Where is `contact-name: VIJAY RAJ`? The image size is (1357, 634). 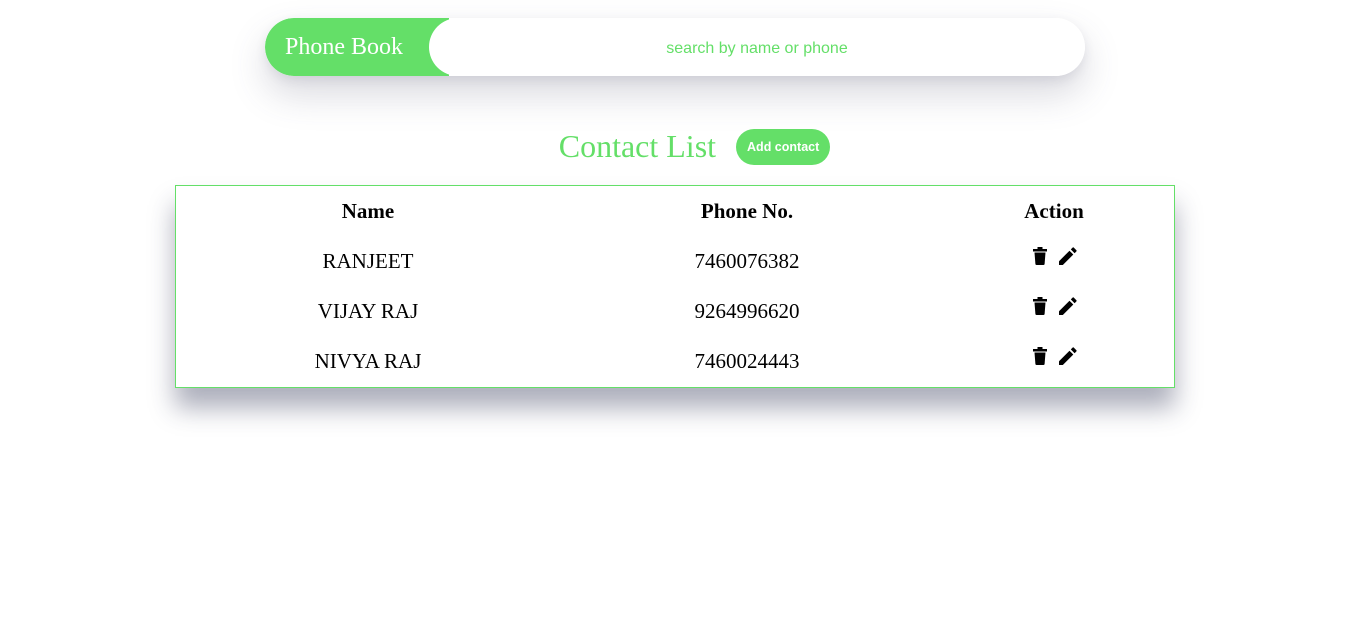
contact-name: VIJAY RAJ is located at coordinates (368, 310).